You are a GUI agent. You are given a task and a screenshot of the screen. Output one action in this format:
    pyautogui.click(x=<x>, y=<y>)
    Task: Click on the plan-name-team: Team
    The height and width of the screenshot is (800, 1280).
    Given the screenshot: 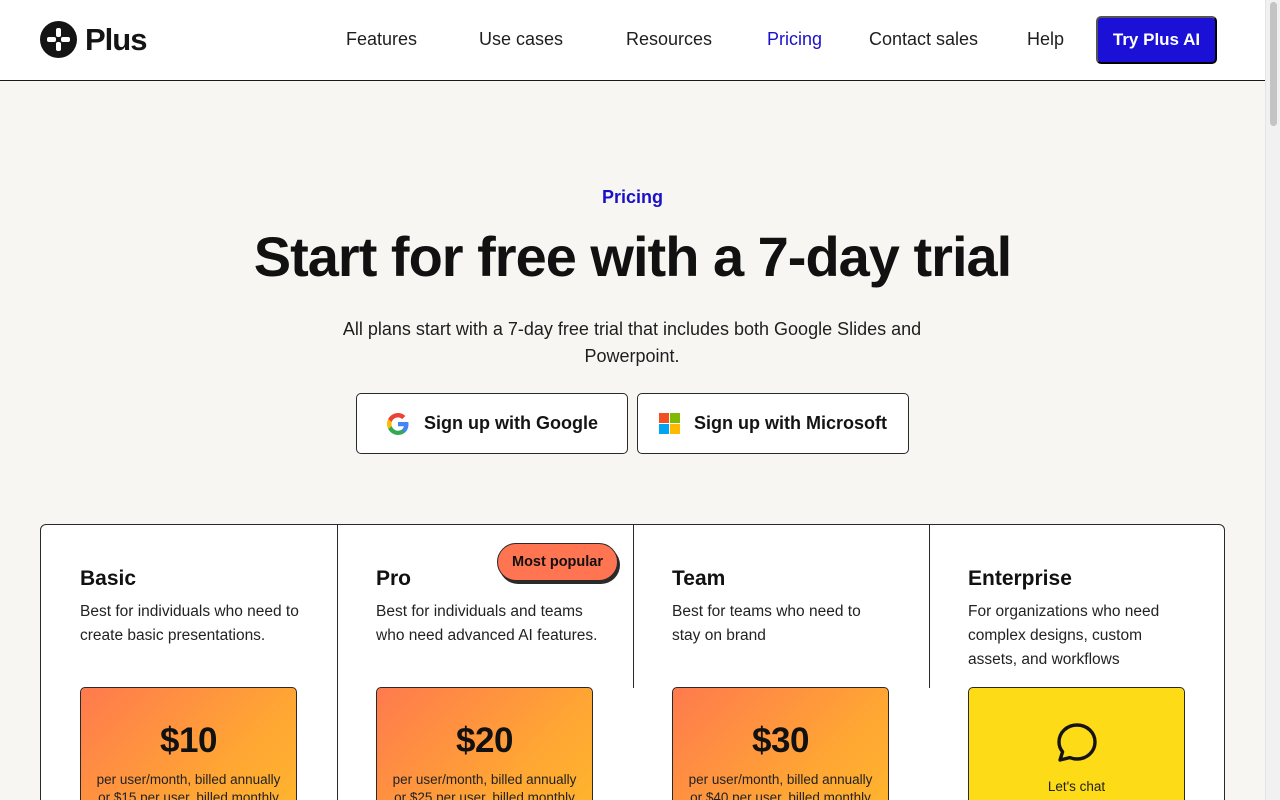 What is the action you would take?
    pyautogui.click(x=699, y=578)
    